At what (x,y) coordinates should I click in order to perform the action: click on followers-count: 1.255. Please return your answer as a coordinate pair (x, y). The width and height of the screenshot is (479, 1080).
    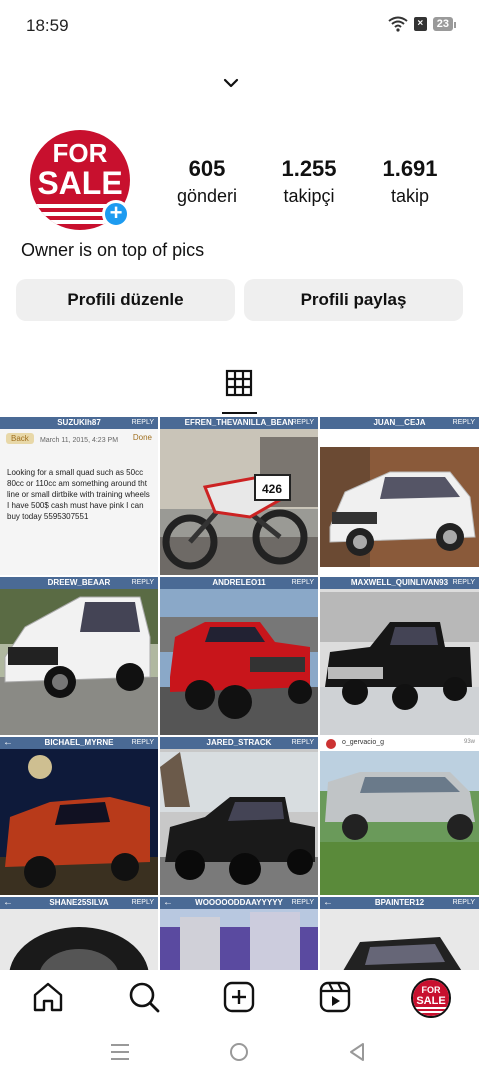
    Looking at the image, I should click on (309, 168).